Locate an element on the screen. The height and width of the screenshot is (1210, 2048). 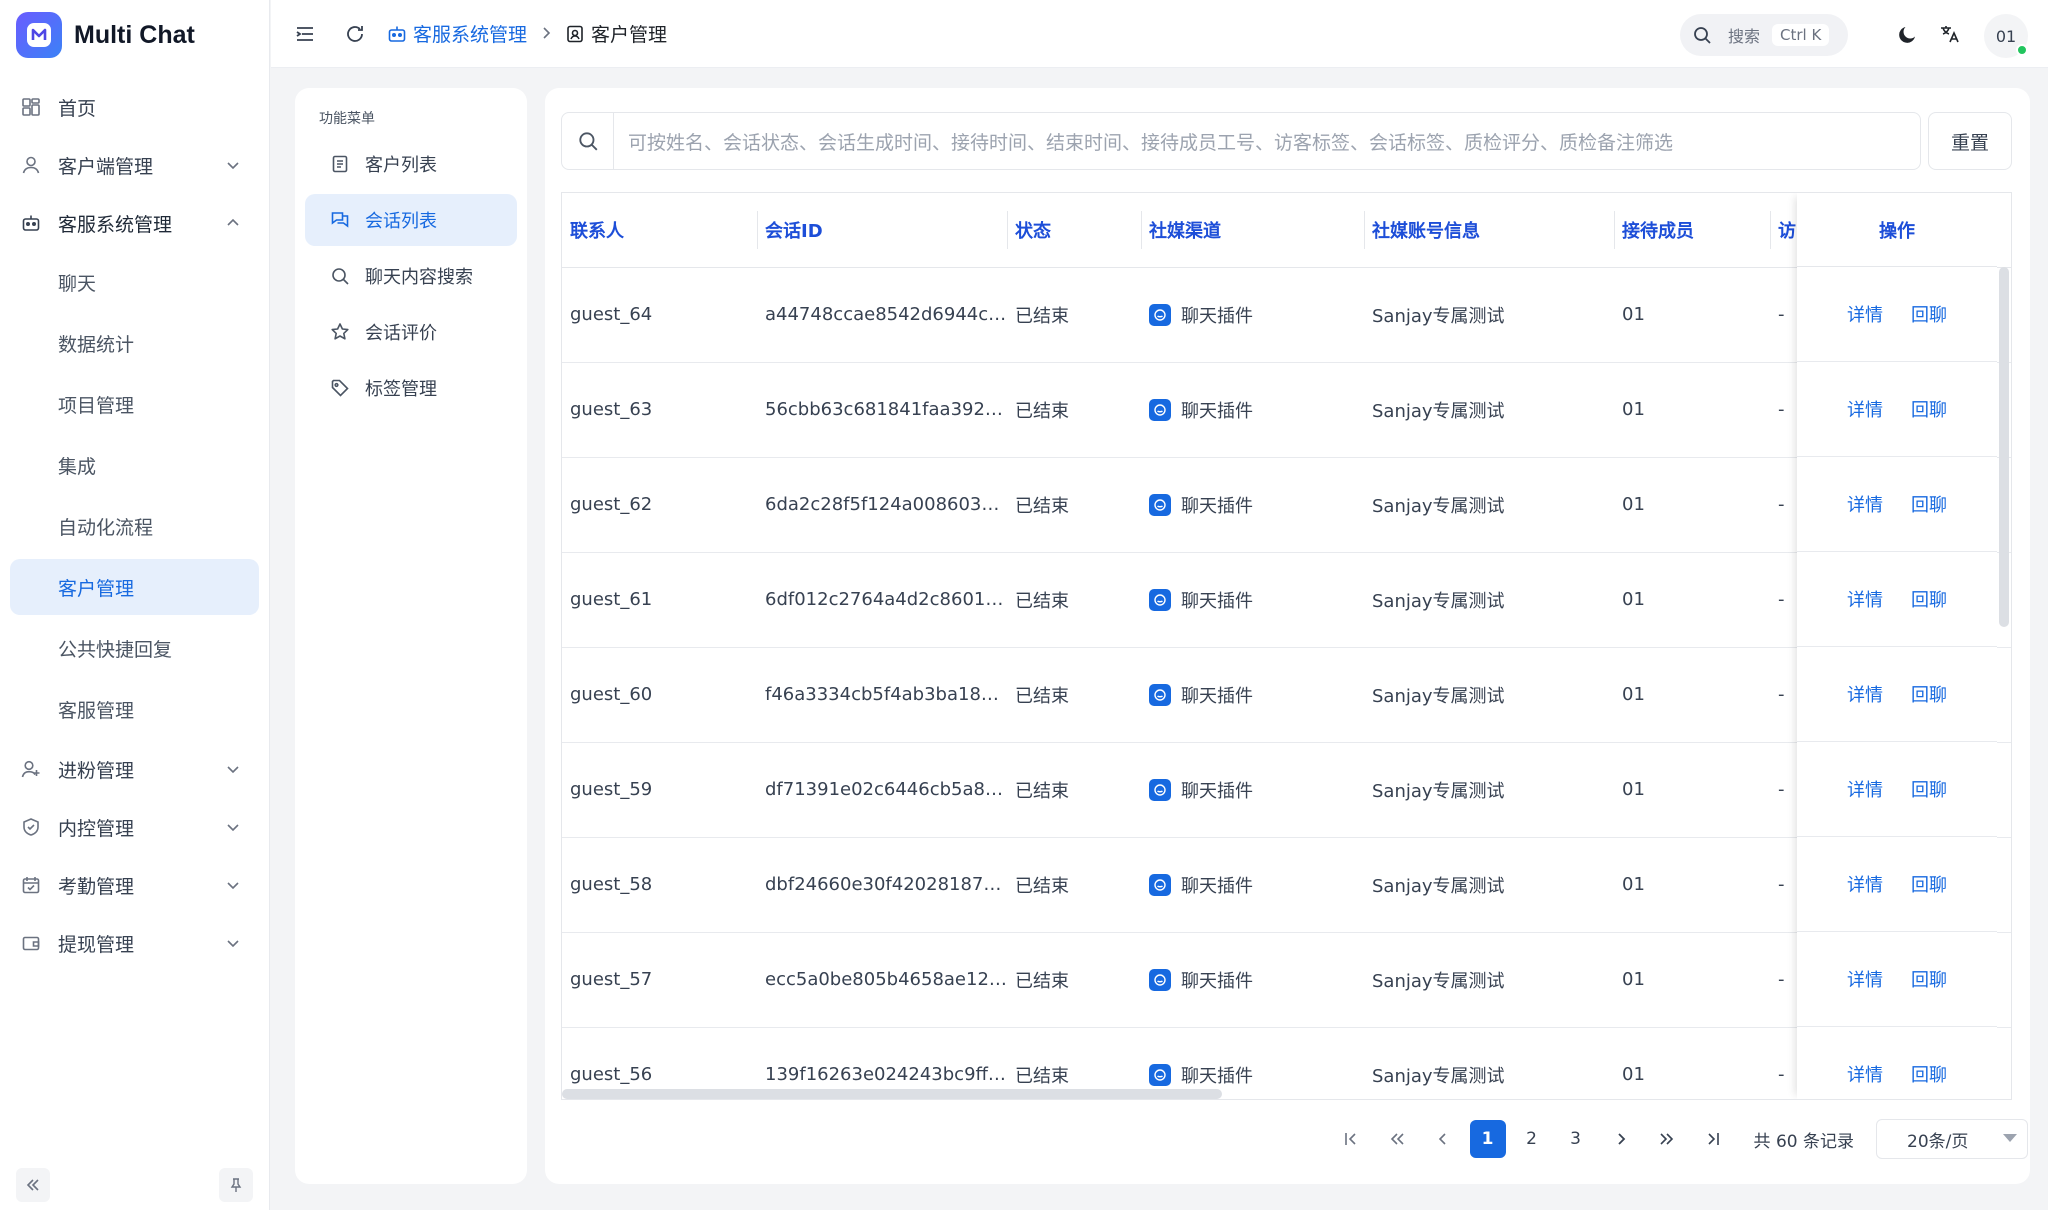
column-header-channel: 社媒渠道 is located at coordinates (1252, 230).